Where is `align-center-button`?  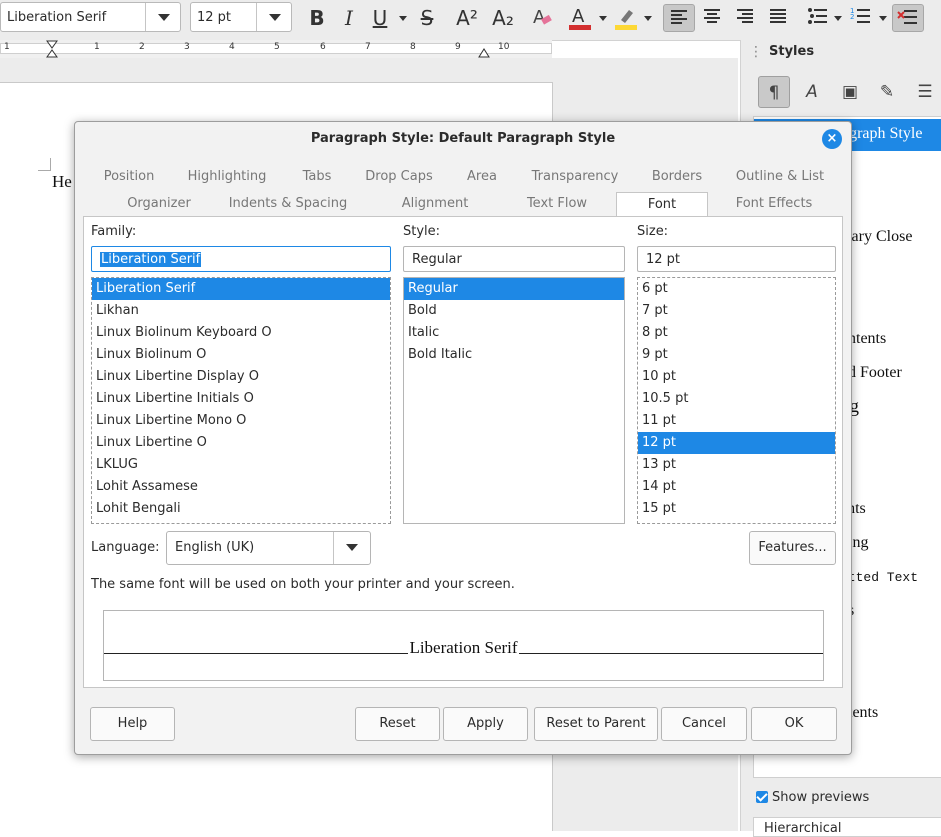 align-center-button is located at coordinates (712, 18).